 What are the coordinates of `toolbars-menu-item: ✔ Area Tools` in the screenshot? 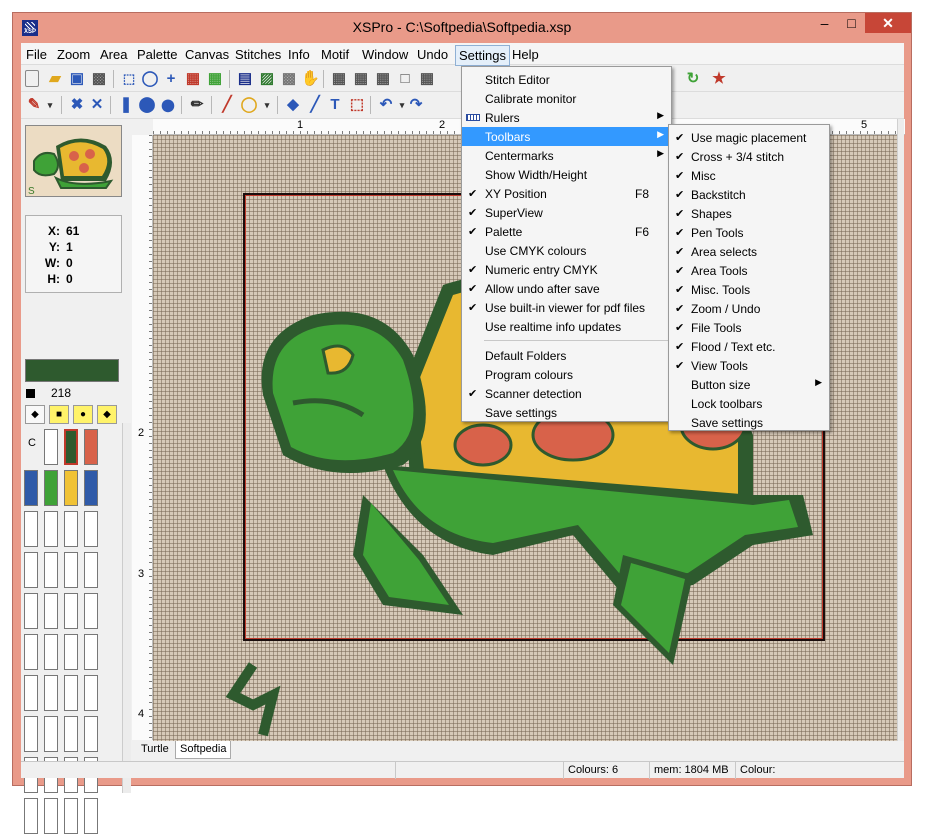 It's located at (749, 270).